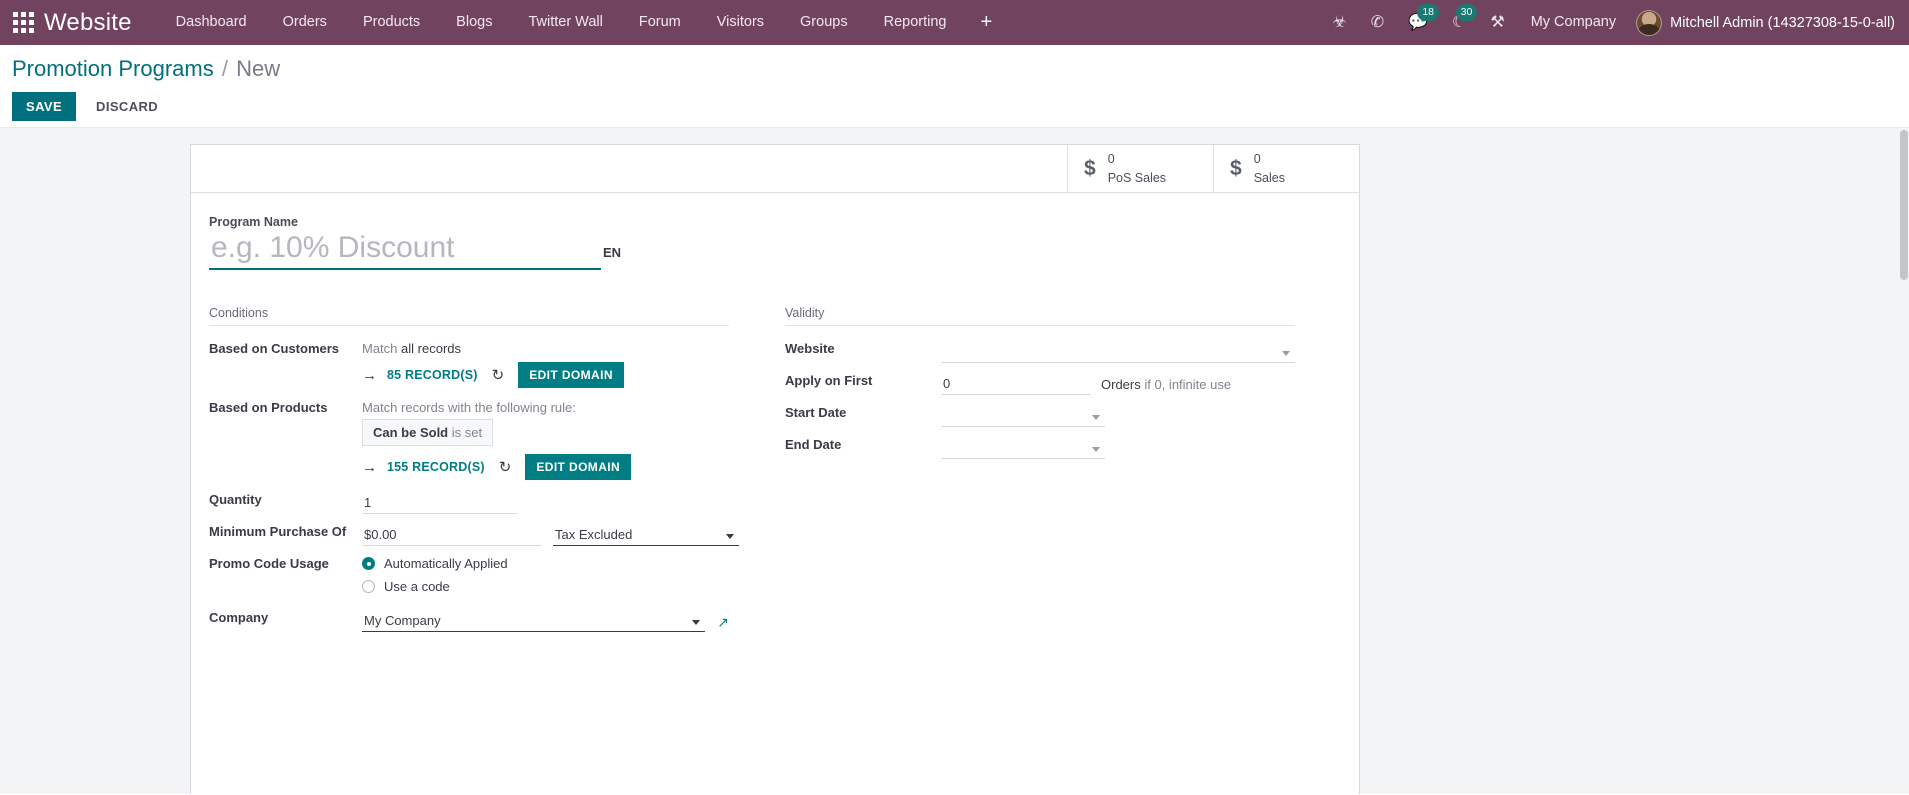 The height and width of the screenshot is (795, 1909). Describe the element at coordinates (474, 22) in the screenshot. I see `nav-item-blogs: Blogs` at that location.